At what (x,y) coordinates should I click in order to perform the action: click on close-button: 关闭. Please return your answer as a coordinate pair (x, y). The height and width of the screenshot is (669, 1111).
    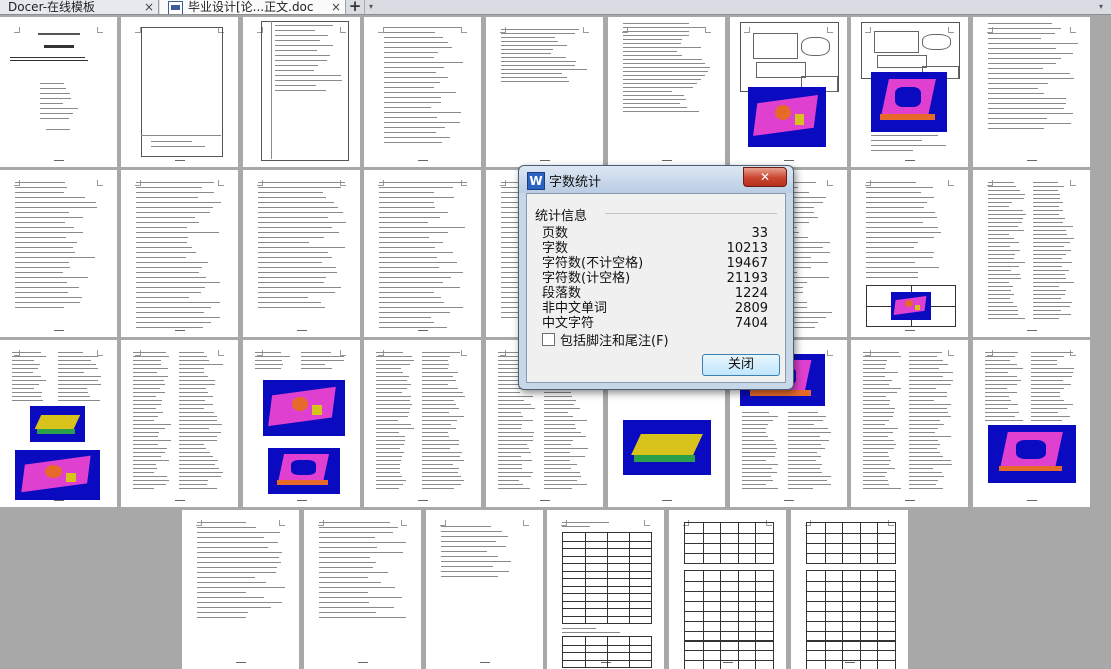
    Looking at the image, I should click on (741, 365).